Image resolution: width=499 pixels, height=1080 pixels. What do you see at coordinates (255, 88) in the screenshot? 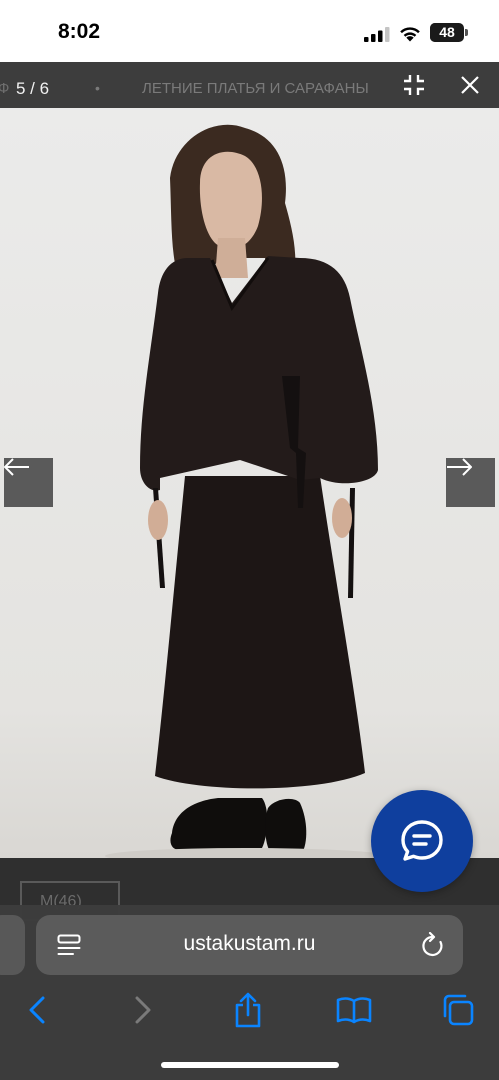
I see `breadcrumb-category: ЛЕТНИЕ ПЛАТЬЯ И САРАФАНЫ` at bounding box center [255, 88].